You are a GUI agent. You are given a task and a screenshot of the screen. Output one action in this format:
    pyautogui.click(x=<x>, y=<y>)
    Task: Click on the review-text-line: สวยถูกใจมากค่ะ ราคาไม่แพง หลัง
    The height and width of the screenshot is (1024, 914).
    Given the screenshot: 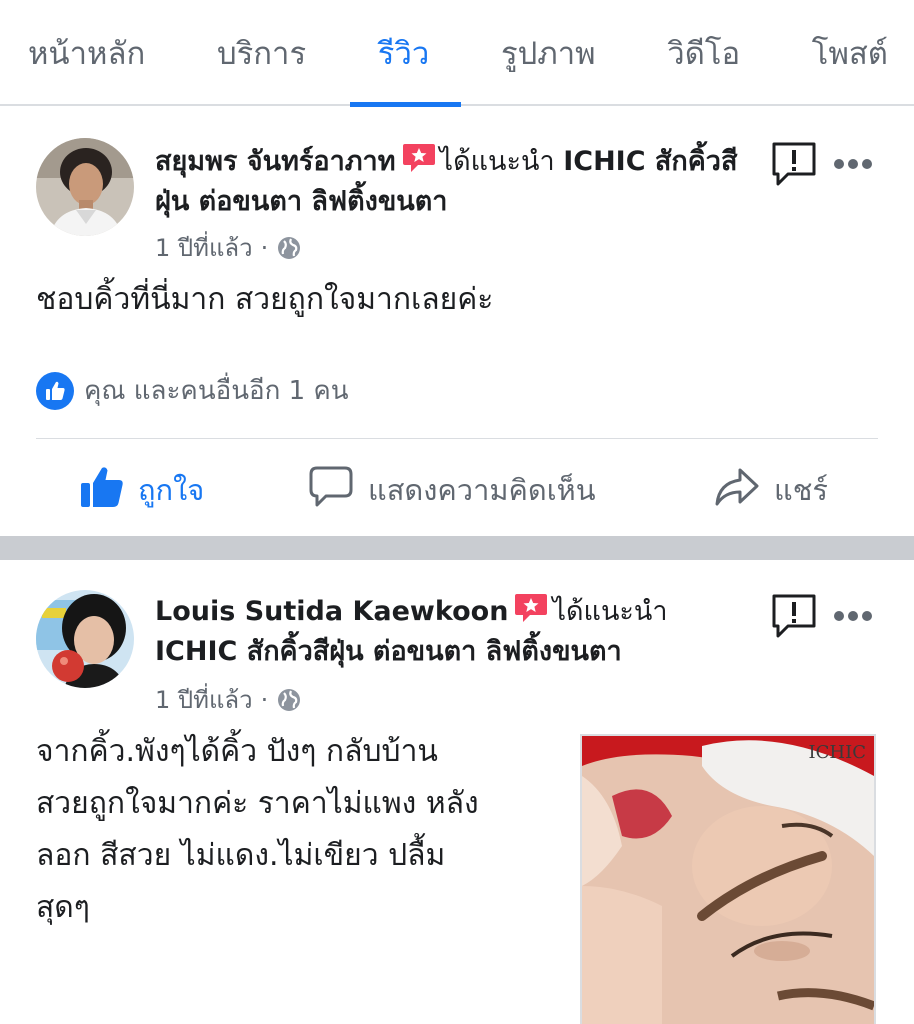 What is the action you would take?
    pyautogui.click(x=257, y=803)
    